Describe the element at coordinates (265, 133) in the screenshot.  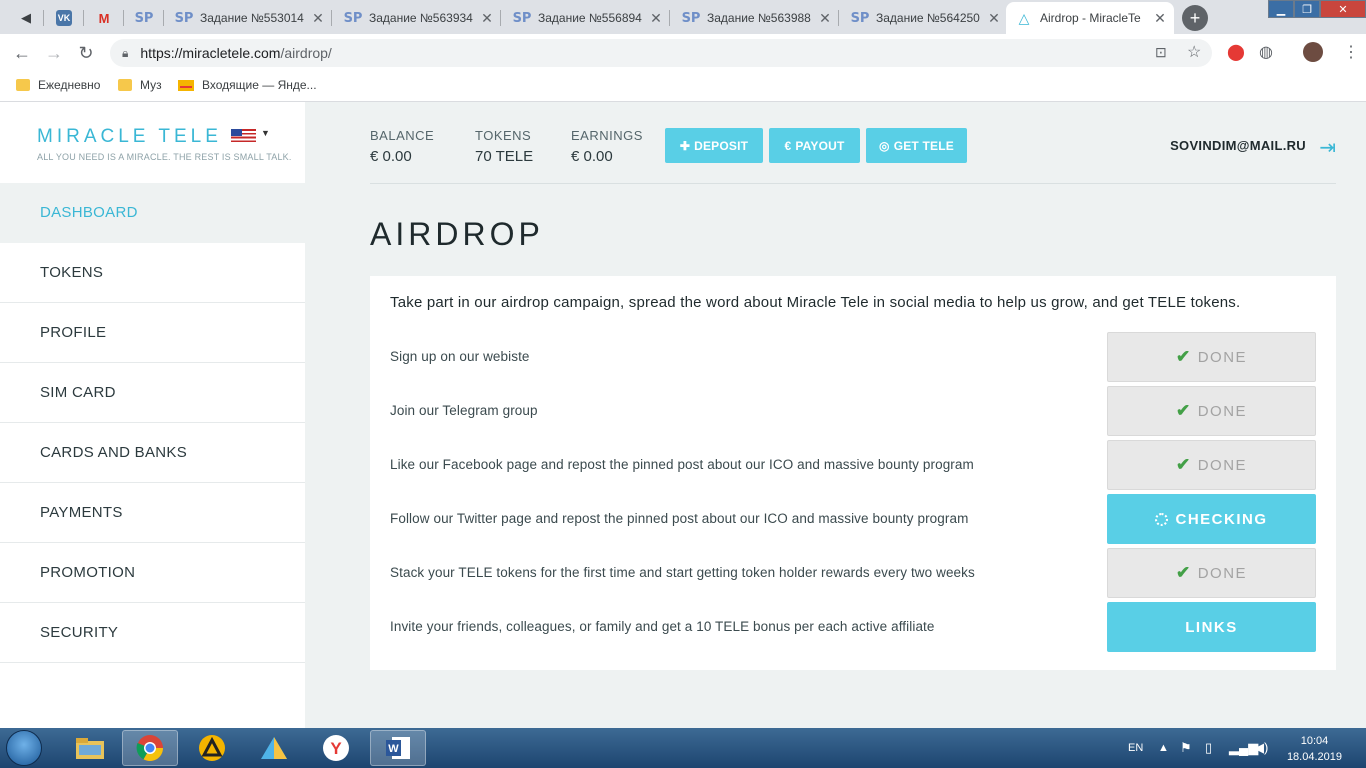
I see `chevron-down-icon: ▼` at that location.